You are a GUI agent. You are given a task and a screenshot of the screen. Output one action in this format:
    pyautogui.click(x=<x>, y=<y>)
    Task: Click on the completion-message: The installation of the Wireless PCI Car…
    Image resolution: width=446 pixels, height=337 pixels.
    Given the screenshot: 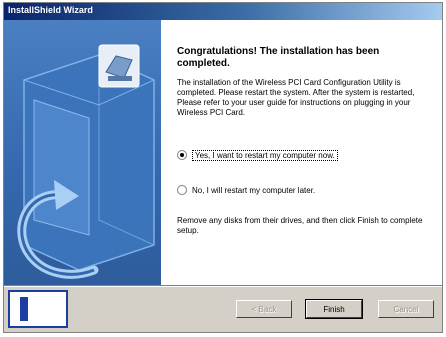 What is the action you would take?
    pyautogui.click(x=296, y=97)
    